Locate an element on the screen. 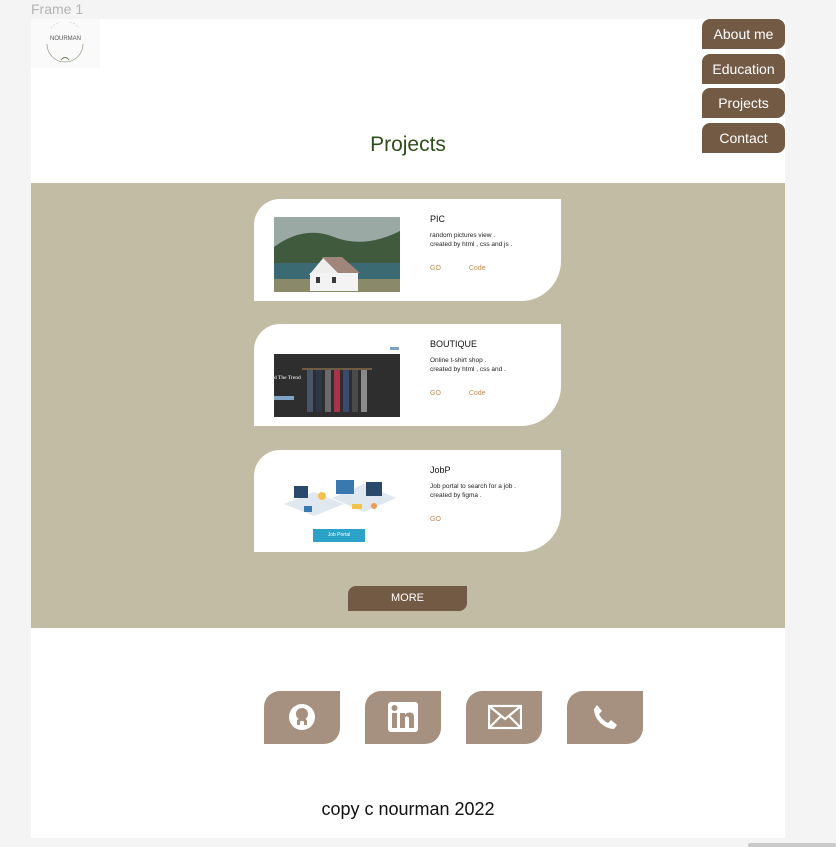 The width and height of the screenshot is (836, 847). boutique-thumb-heading: d The Trend is located at coordinates (287, 378).